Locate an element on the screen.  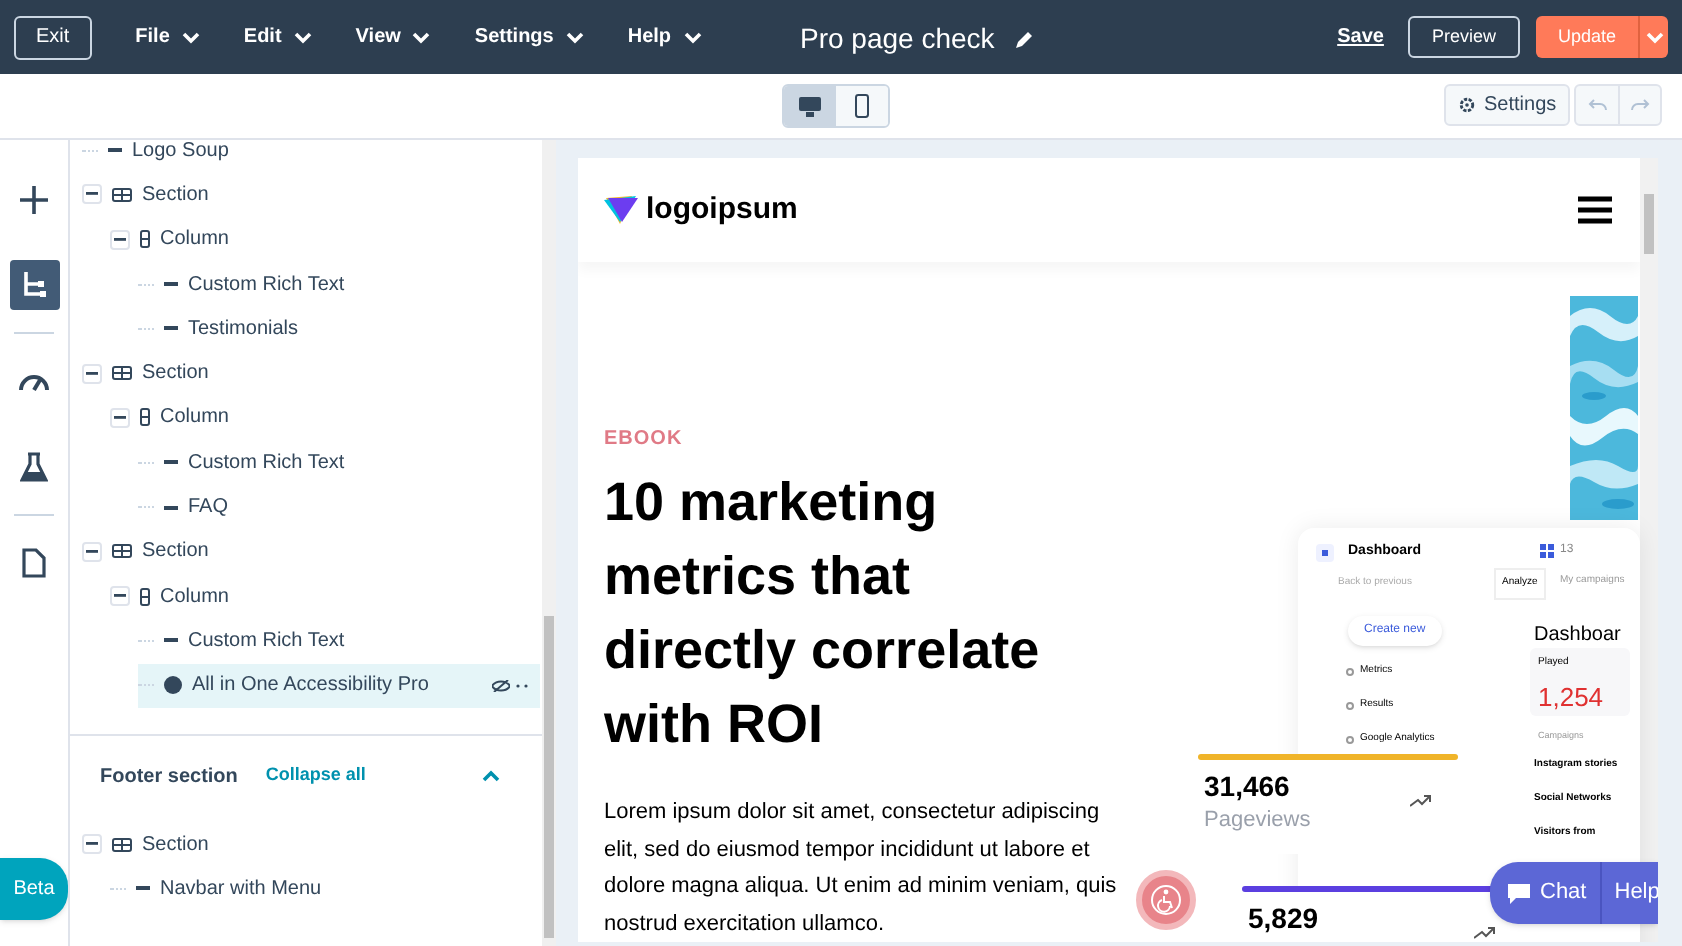
desktop-button is located at coordinates (810, 106).